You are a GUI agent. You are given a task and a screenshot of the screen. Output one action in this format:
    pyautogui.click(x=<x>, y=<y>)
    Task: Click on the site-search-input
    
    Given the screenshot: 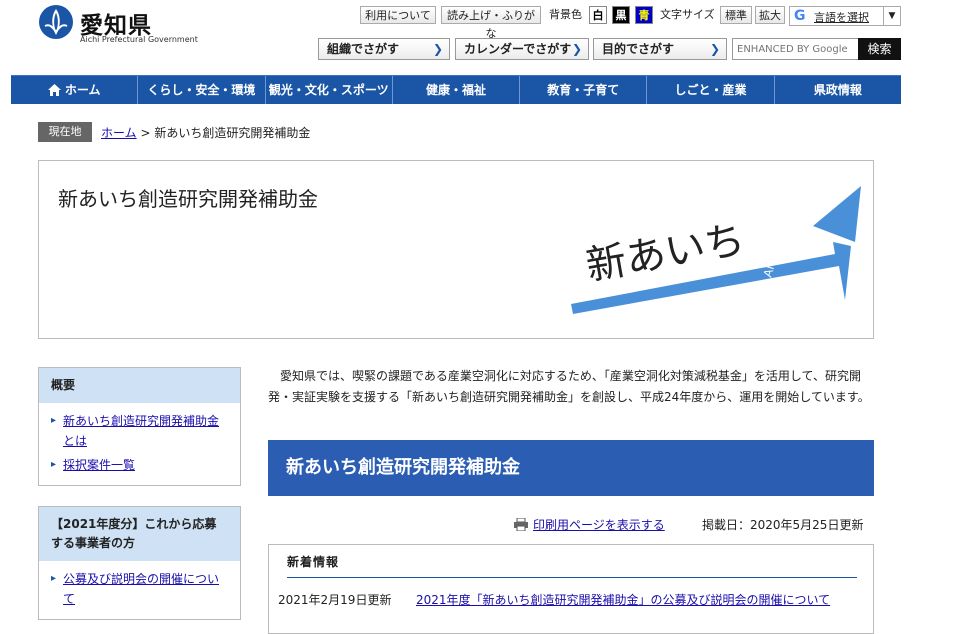 What is the action you would take?
    pyautogui.click(x=797, y=49)
    